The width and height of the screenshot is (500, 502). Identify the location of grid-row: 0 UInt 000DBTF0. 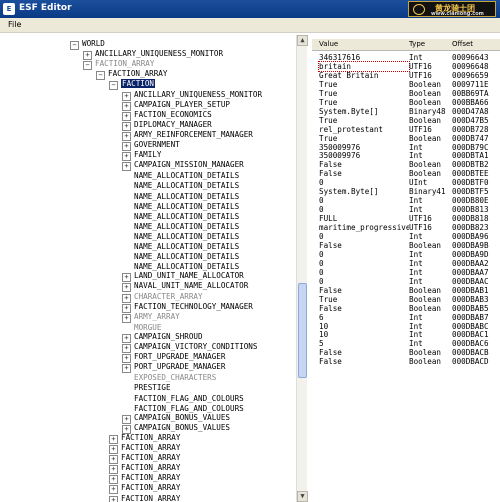
(406, 182).